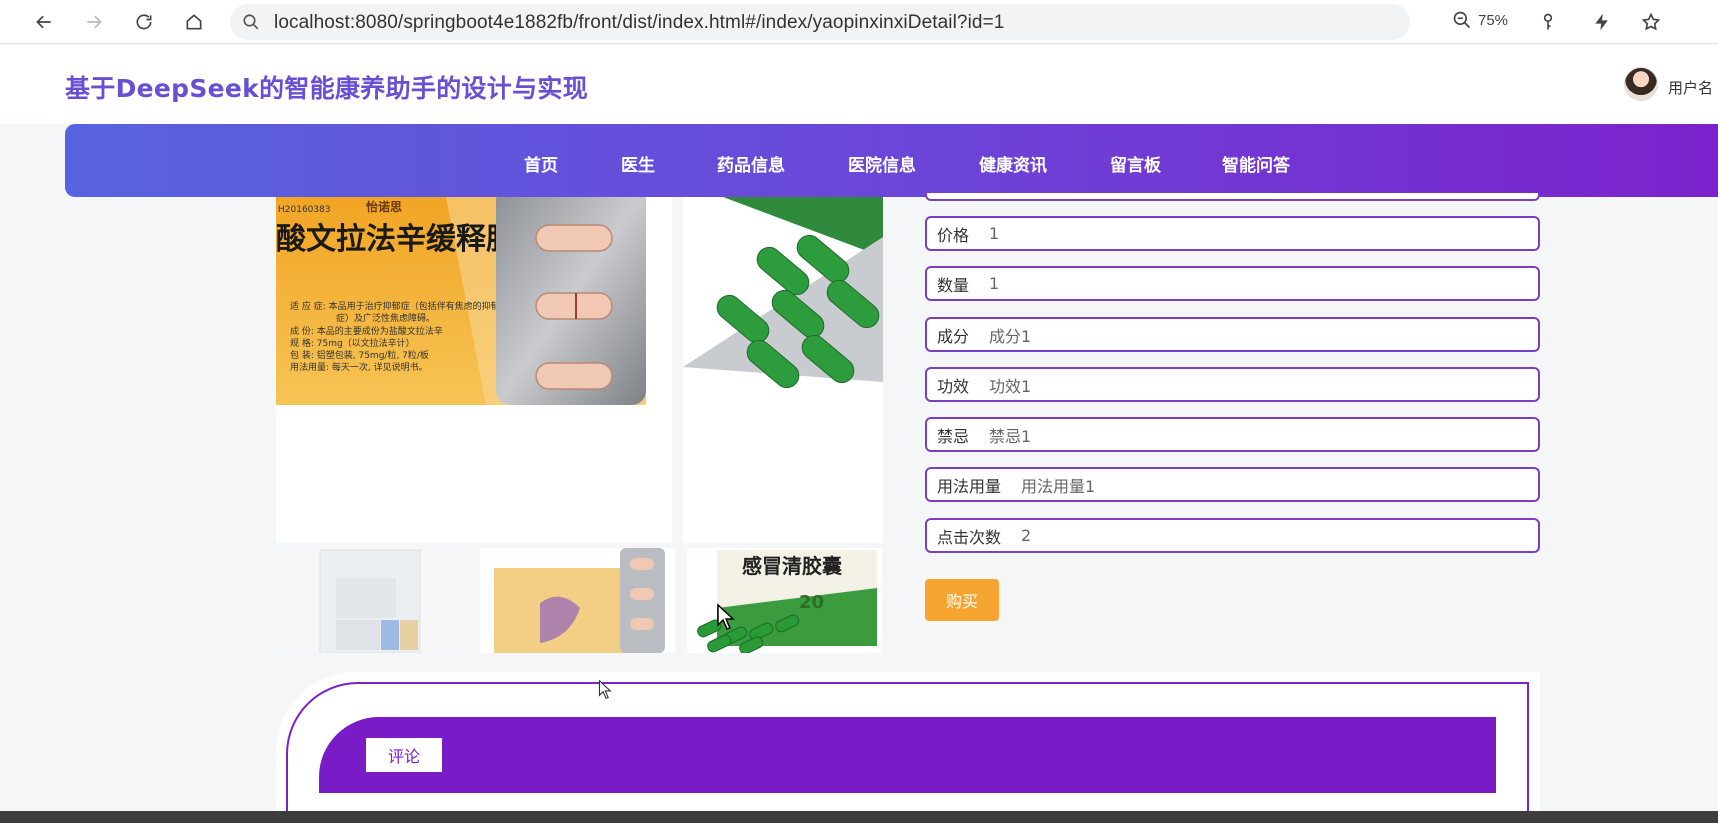 The width and height of the screenshot is (1718, 823). What do you see at coordinates (751, 163) in the screenshot?
I see `nav-item-medicine: 药品信息` at bounding box center [751, 163].